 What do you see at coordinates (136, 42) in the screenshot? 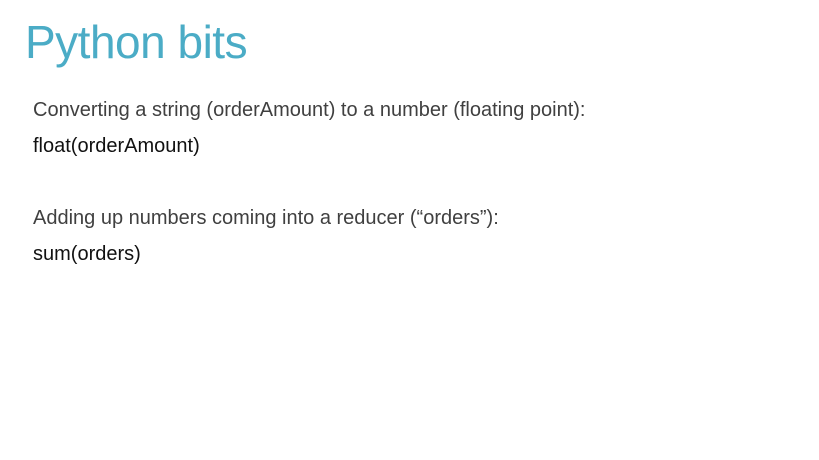
I see `slide-title: Python bits` at bounding box center [136, 42].